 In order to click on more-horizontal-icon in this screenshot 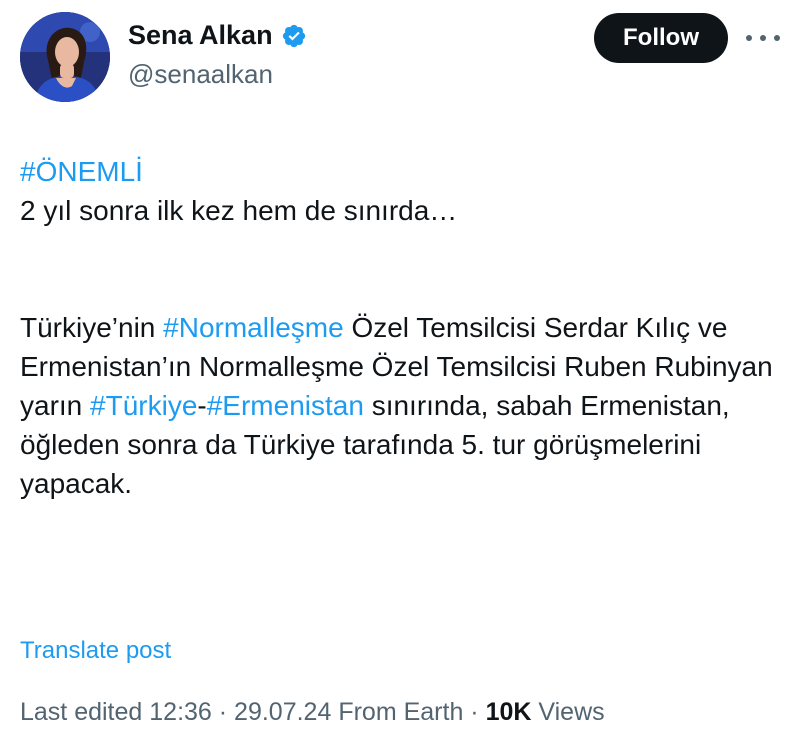, I will do `click(763, 38)`.